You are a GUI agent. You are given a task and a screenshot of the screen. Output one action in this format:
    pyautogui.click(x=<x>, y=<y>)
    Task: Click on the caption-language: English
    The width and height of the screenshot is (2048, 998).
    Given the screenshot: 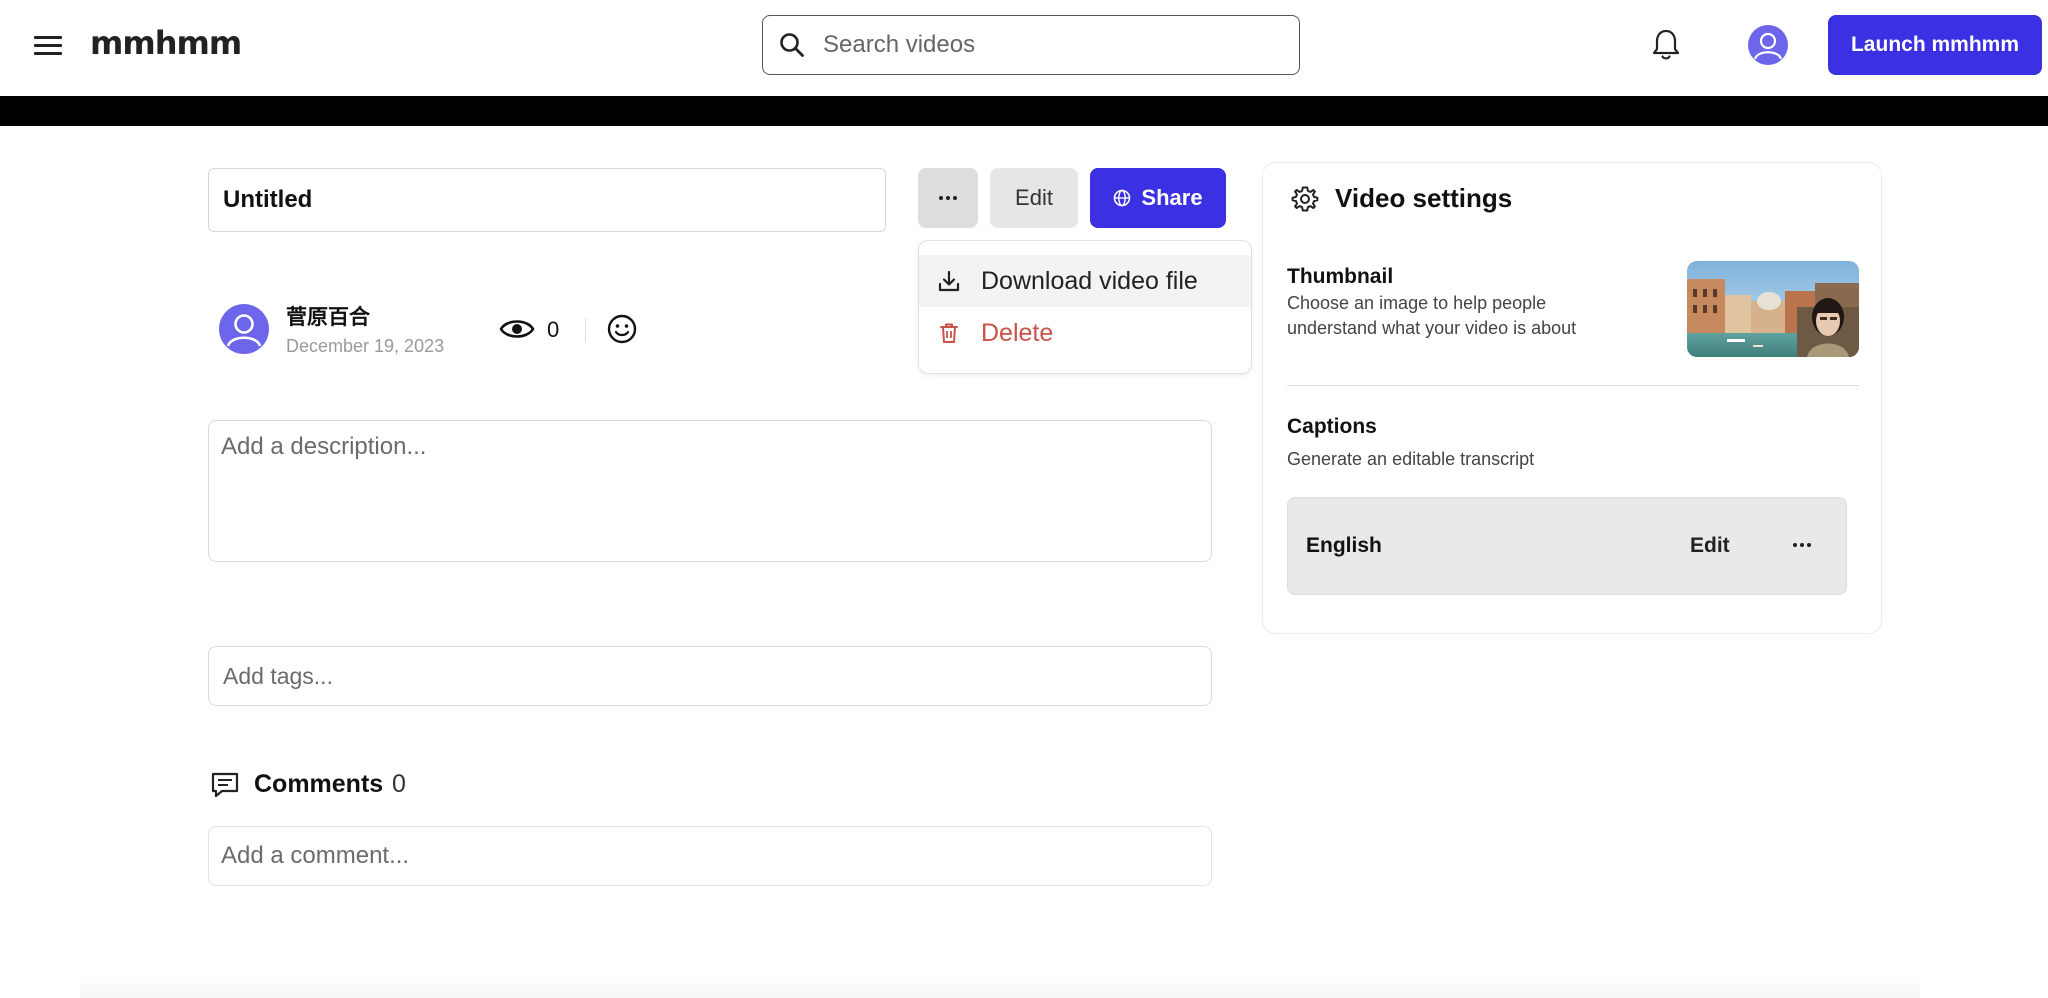 What is the action you would take?
    pyautogui.click(x=1344, y=545)
    